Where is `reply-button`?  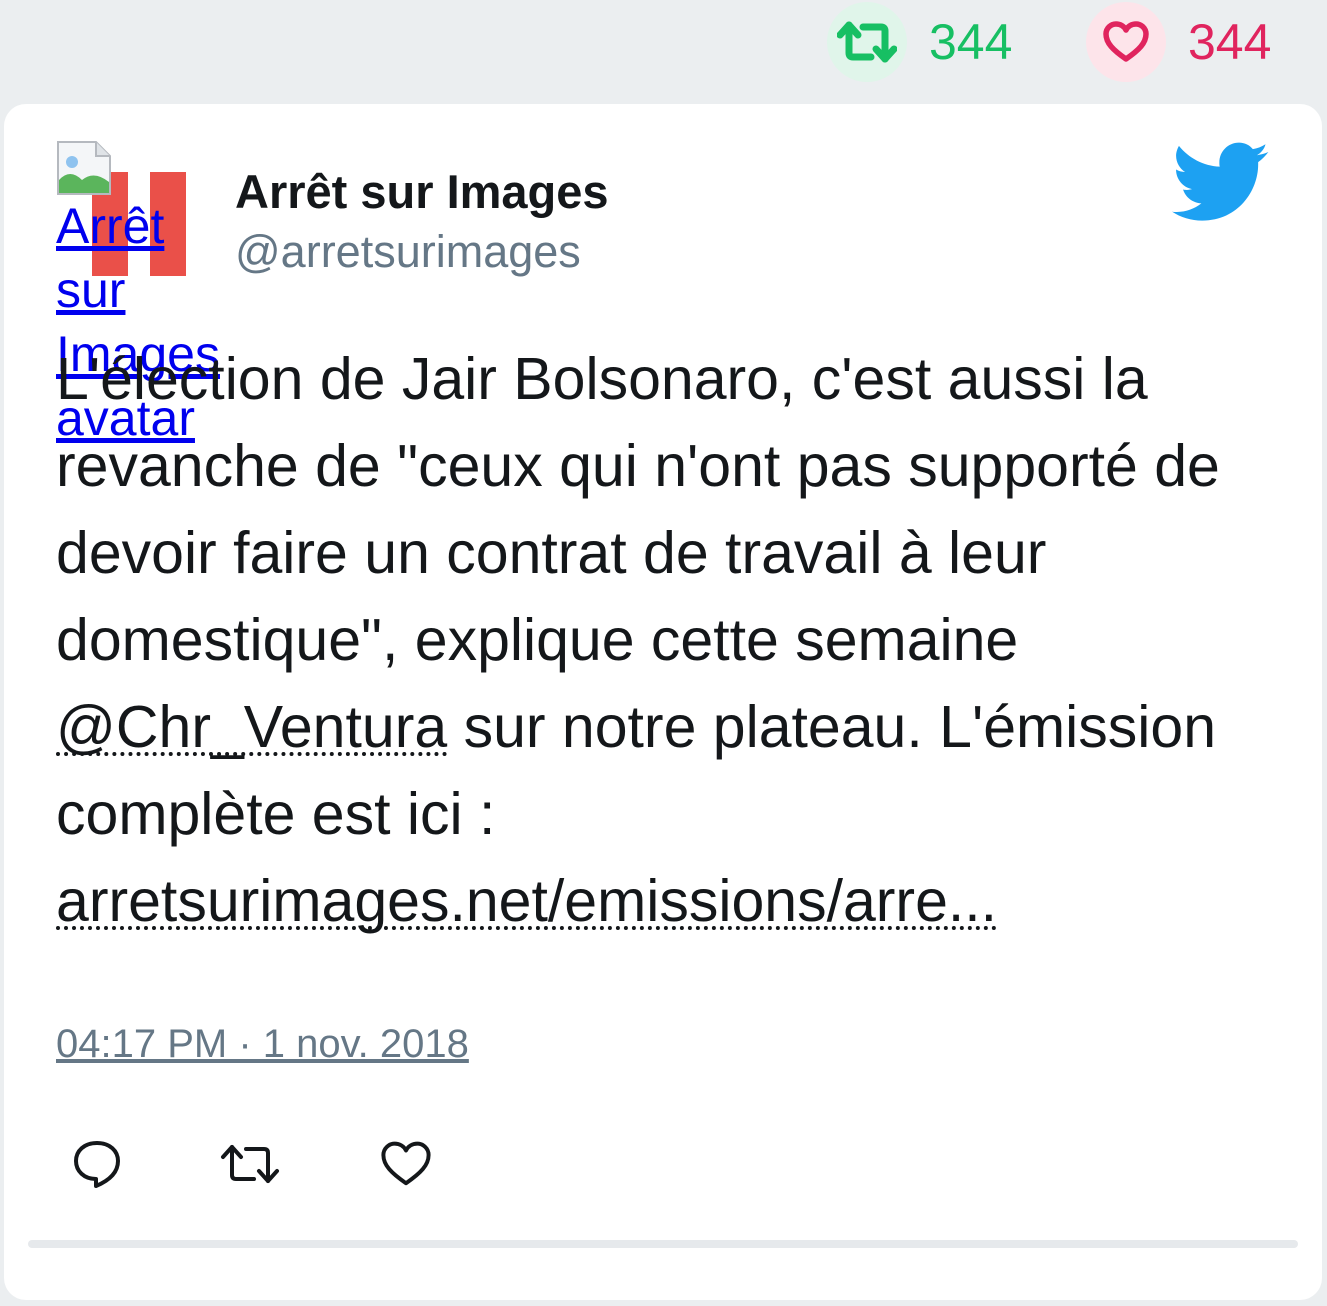 reply-button is located at coordinates (117, 1164).